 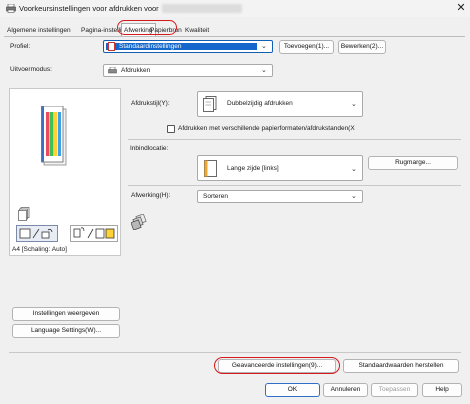 I want to click on binding-value: Lange zijde [links], so click(x=253, y=168).